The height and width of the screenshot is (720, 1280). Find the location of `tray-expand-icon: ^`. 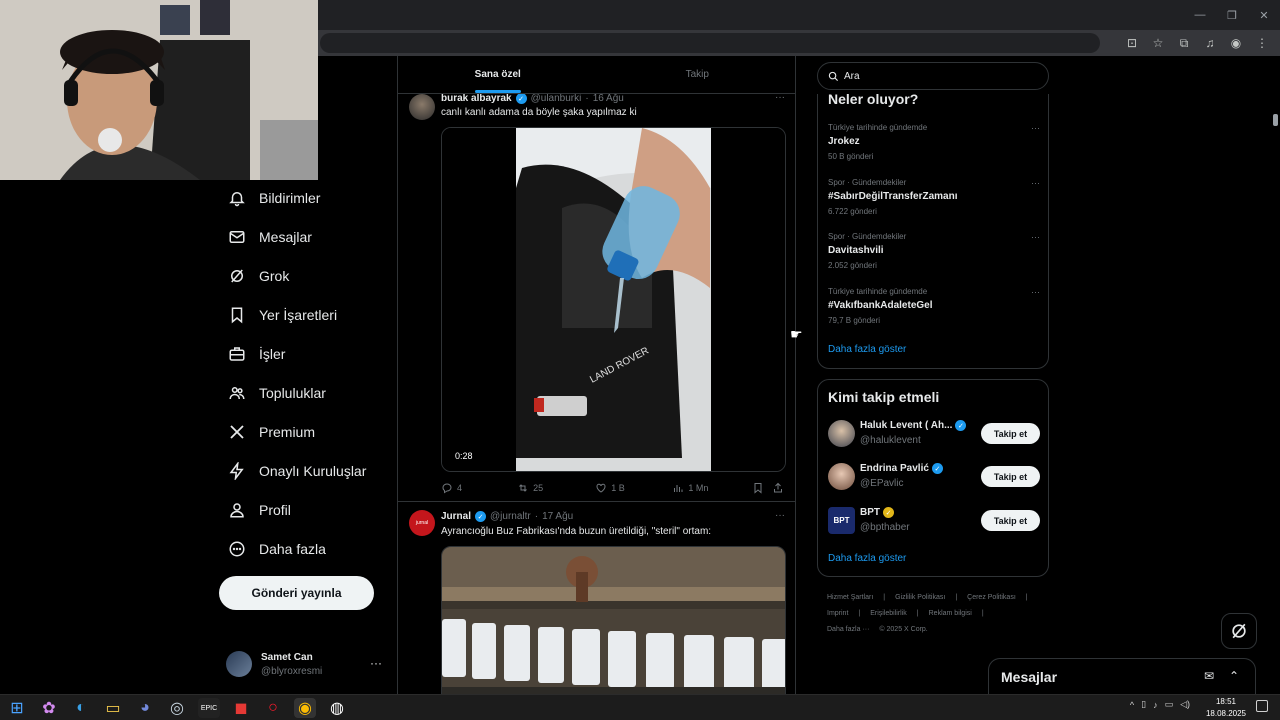

tray-expand-icon: ^ is located at coordinates (1132, 705).